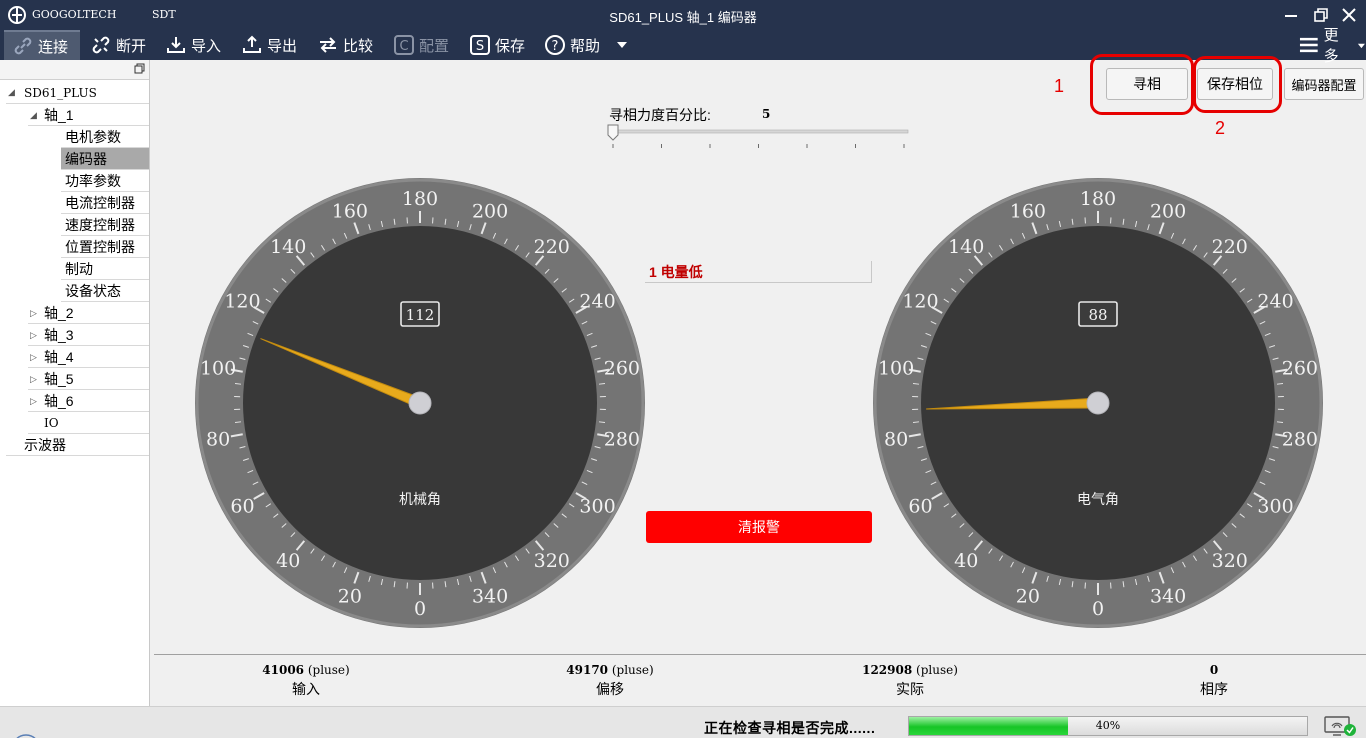 The width and height of the screenshot is (1366, 738). I want to click on tree-item-io: IO, so click(88, 423).